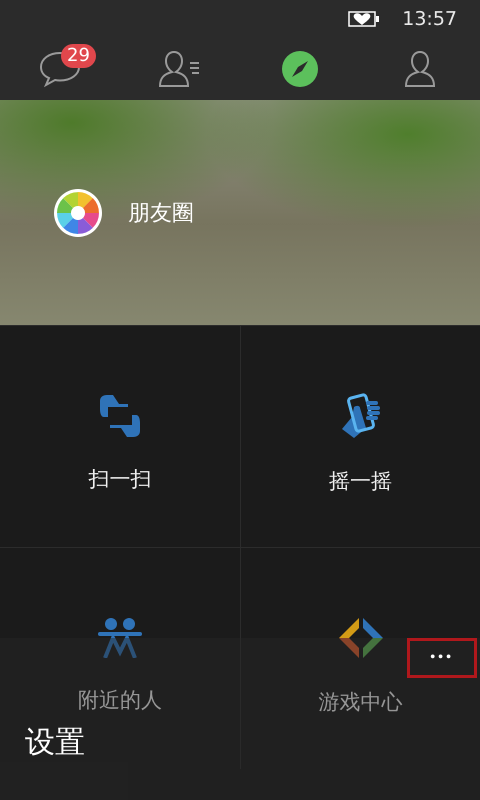  What do you see at coordinates (55, 742) in the screenshot?
I see `menu-item: 设置` at bounding box center [55, 742].